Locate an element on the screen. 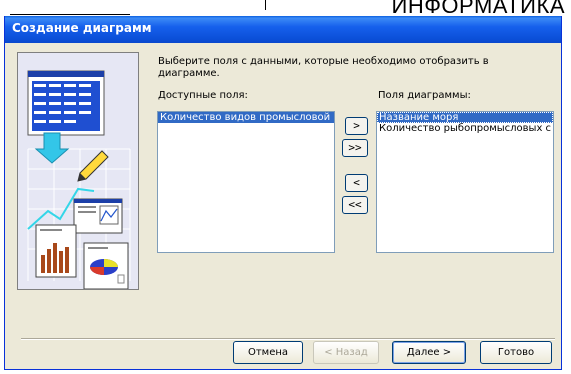 The height and width of the screenshot is (374, 571). chart-wizard-illustration is located at coordinates (79, 179).